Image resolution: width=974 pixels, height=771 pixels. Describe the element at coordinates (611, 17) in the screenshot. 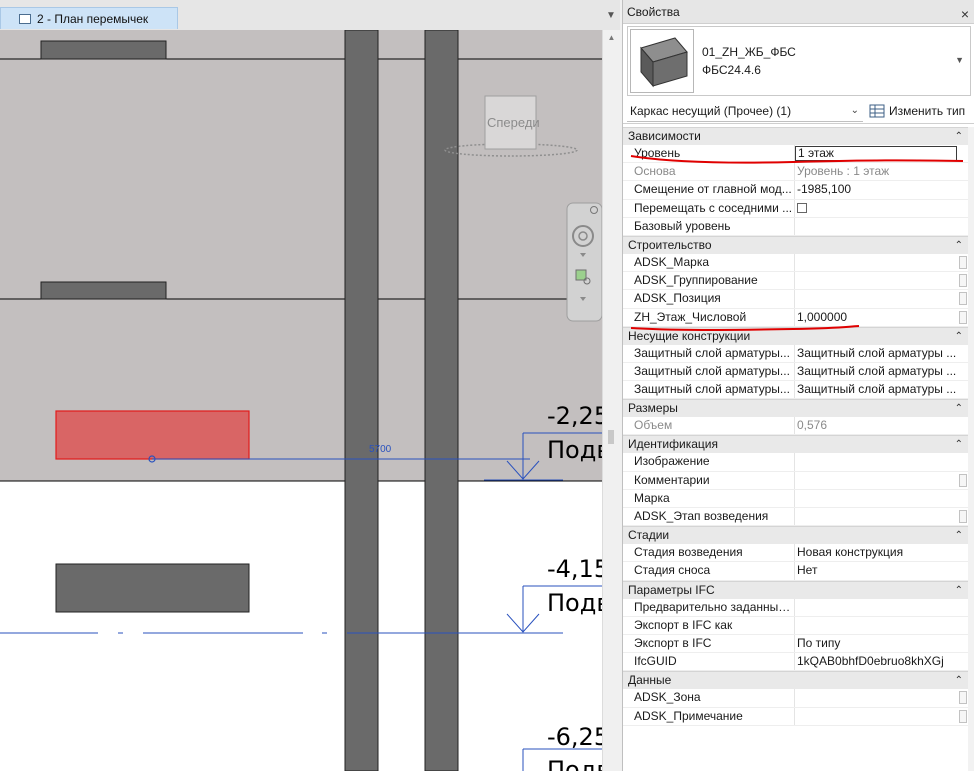

I see `tab-menu-icon: ▼` at that location.